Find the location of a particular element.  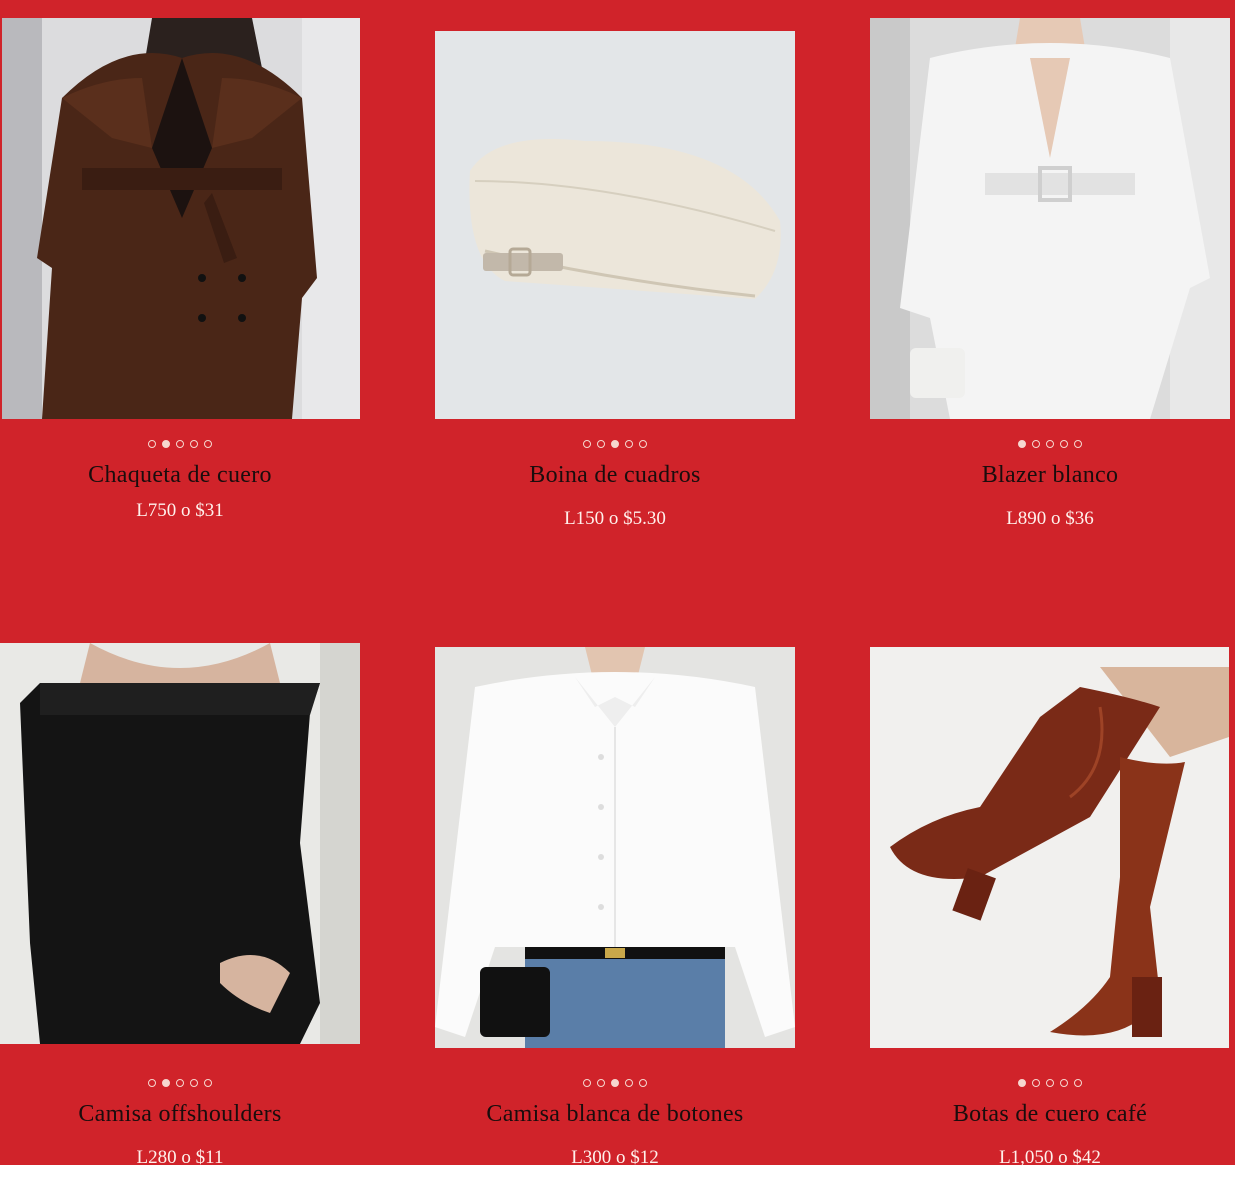

product-price: L280 o $11 is located at coordinates (180, 1157).